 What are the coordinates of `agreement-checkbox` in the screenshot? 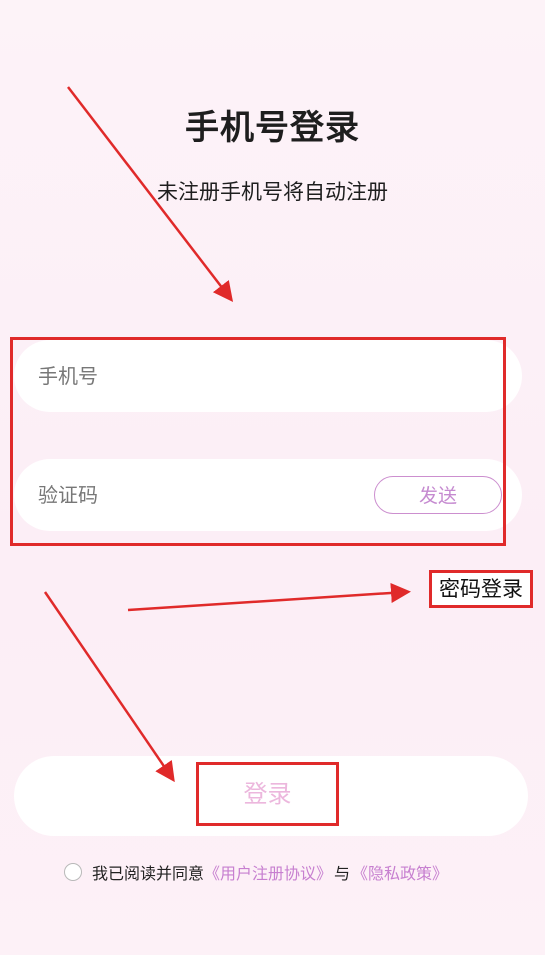 It's located at (73, 872).